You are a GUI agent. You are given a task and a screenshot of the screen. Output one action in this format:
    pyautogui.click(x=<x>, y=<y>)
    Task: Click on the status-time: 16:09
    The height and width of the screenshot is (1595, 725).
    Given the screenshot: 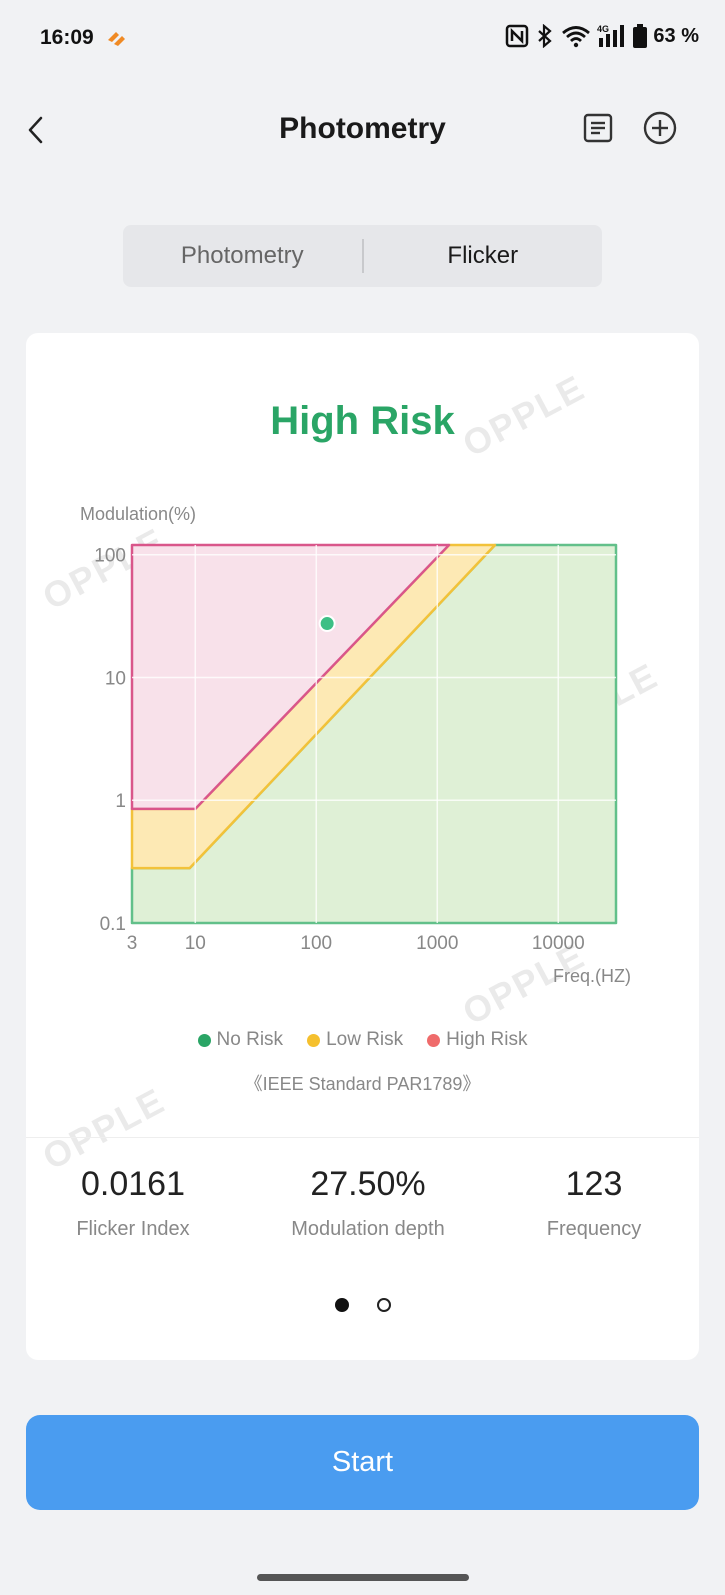 What is the action you would take?
    pyautogui.click(x=67, y=37)
    